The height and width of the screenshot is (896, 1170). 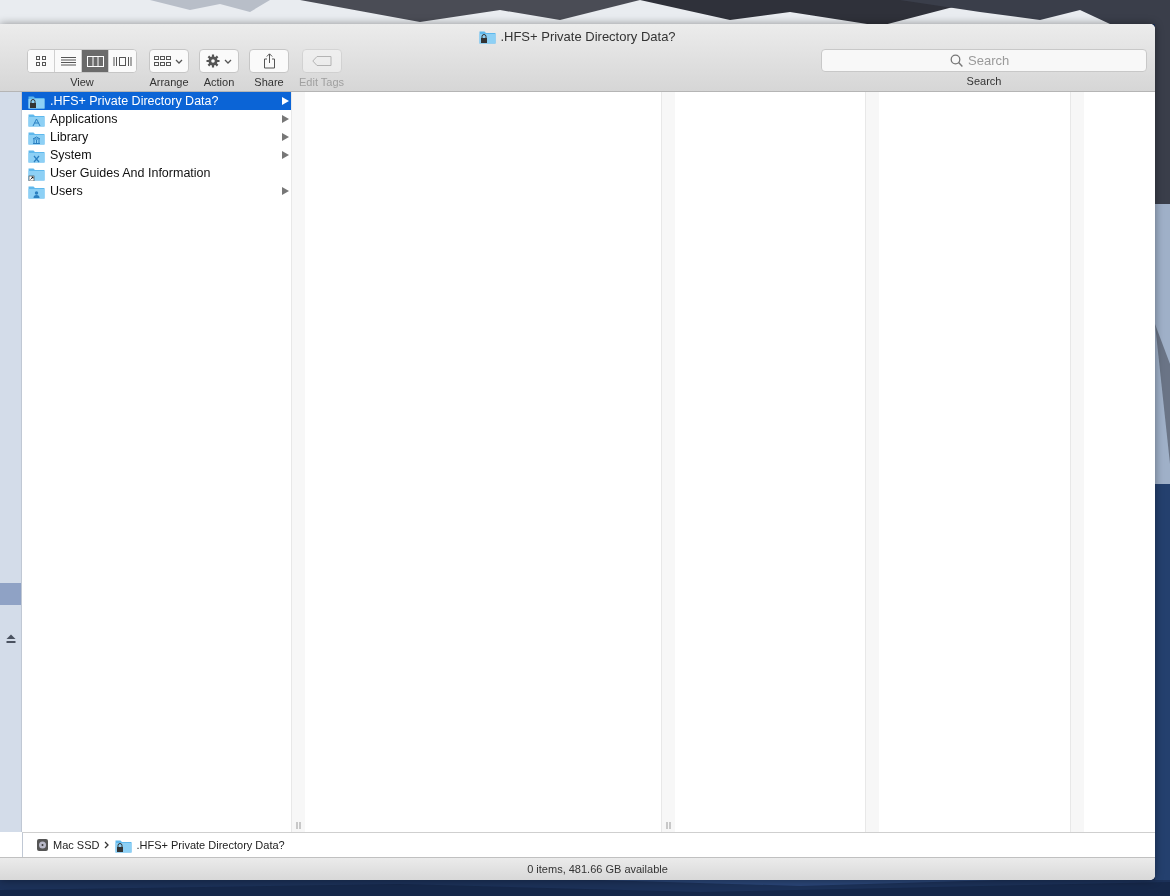 I want to click on search-field: Search, so click(x=984, y=60).